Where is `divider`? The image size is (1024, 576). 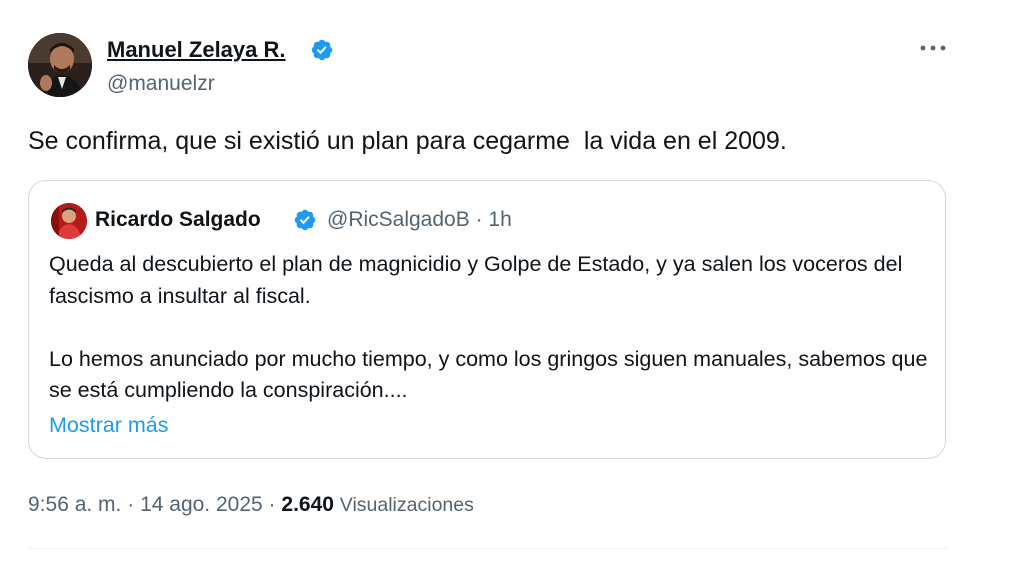
divider is located at coordinates (488, 548).